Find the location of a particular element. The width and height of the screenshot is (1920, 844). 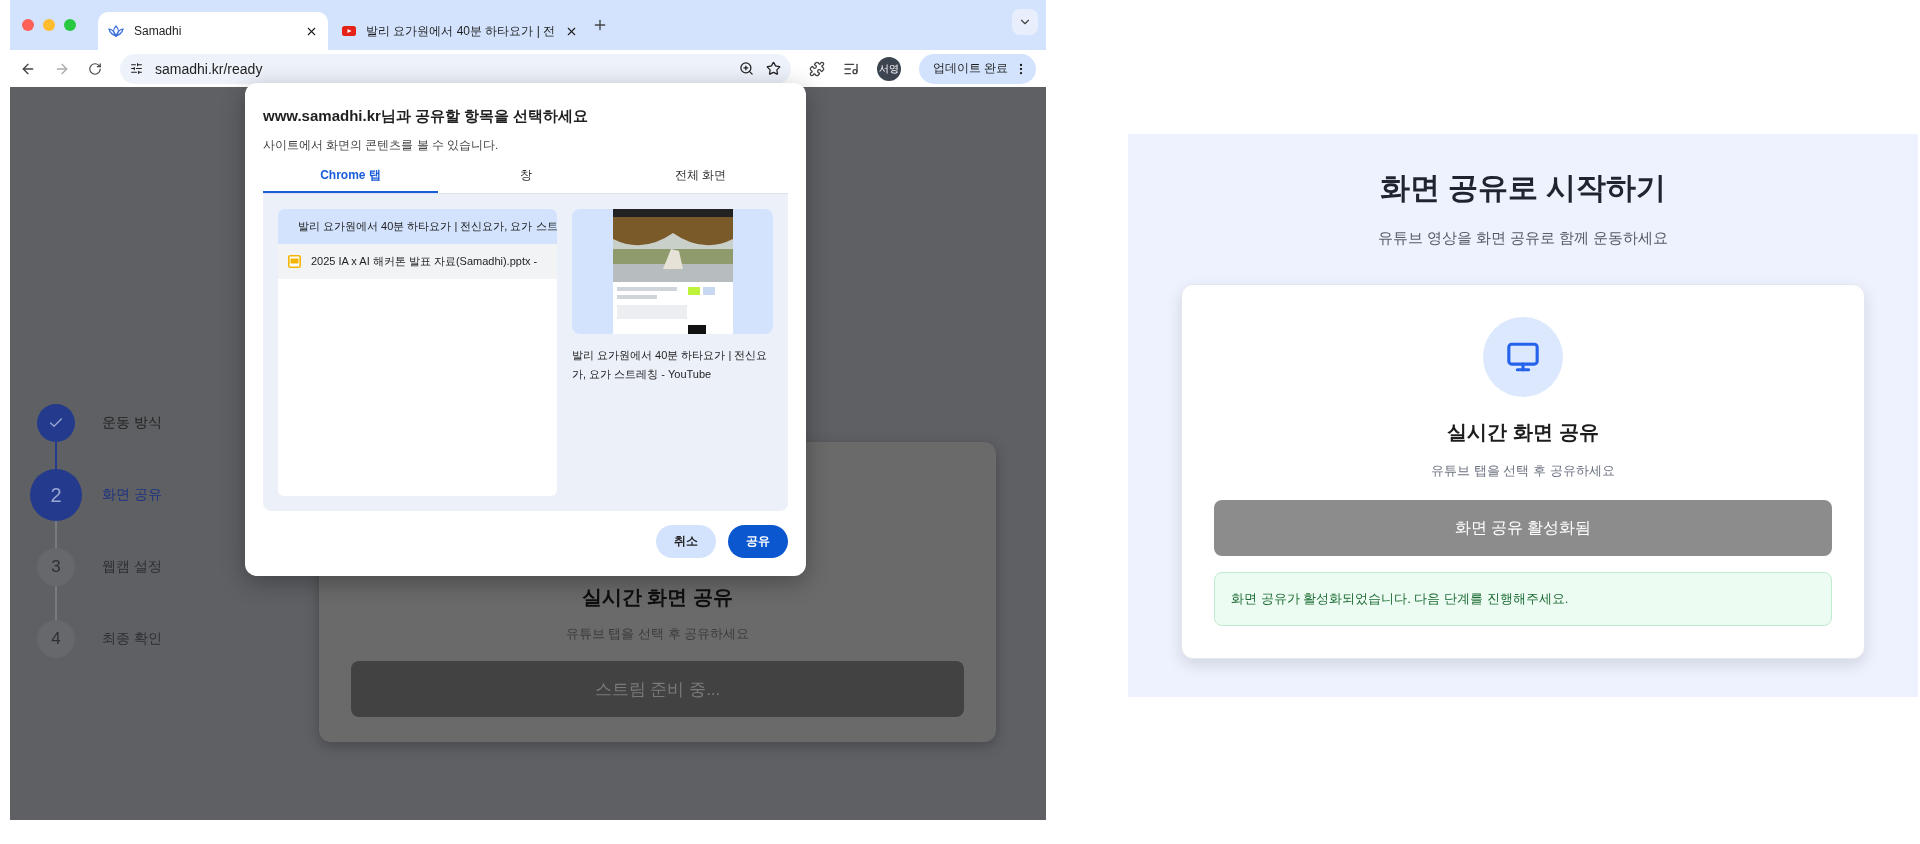

dialog-tab: 전체 화면 is located at coordinates (700, 180).